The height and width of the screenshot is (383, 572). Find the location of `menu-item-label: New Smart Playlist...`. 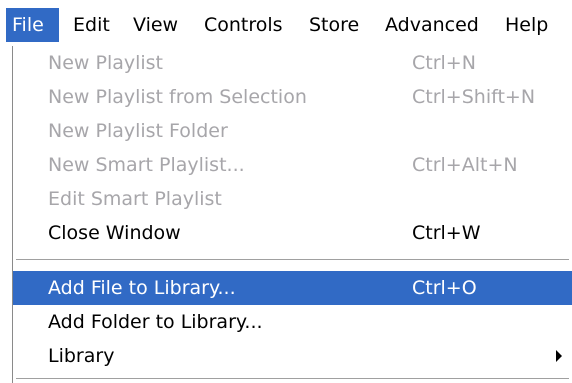

menu-item-label: New Smart Playlist... is located at coordinates (146, 165).